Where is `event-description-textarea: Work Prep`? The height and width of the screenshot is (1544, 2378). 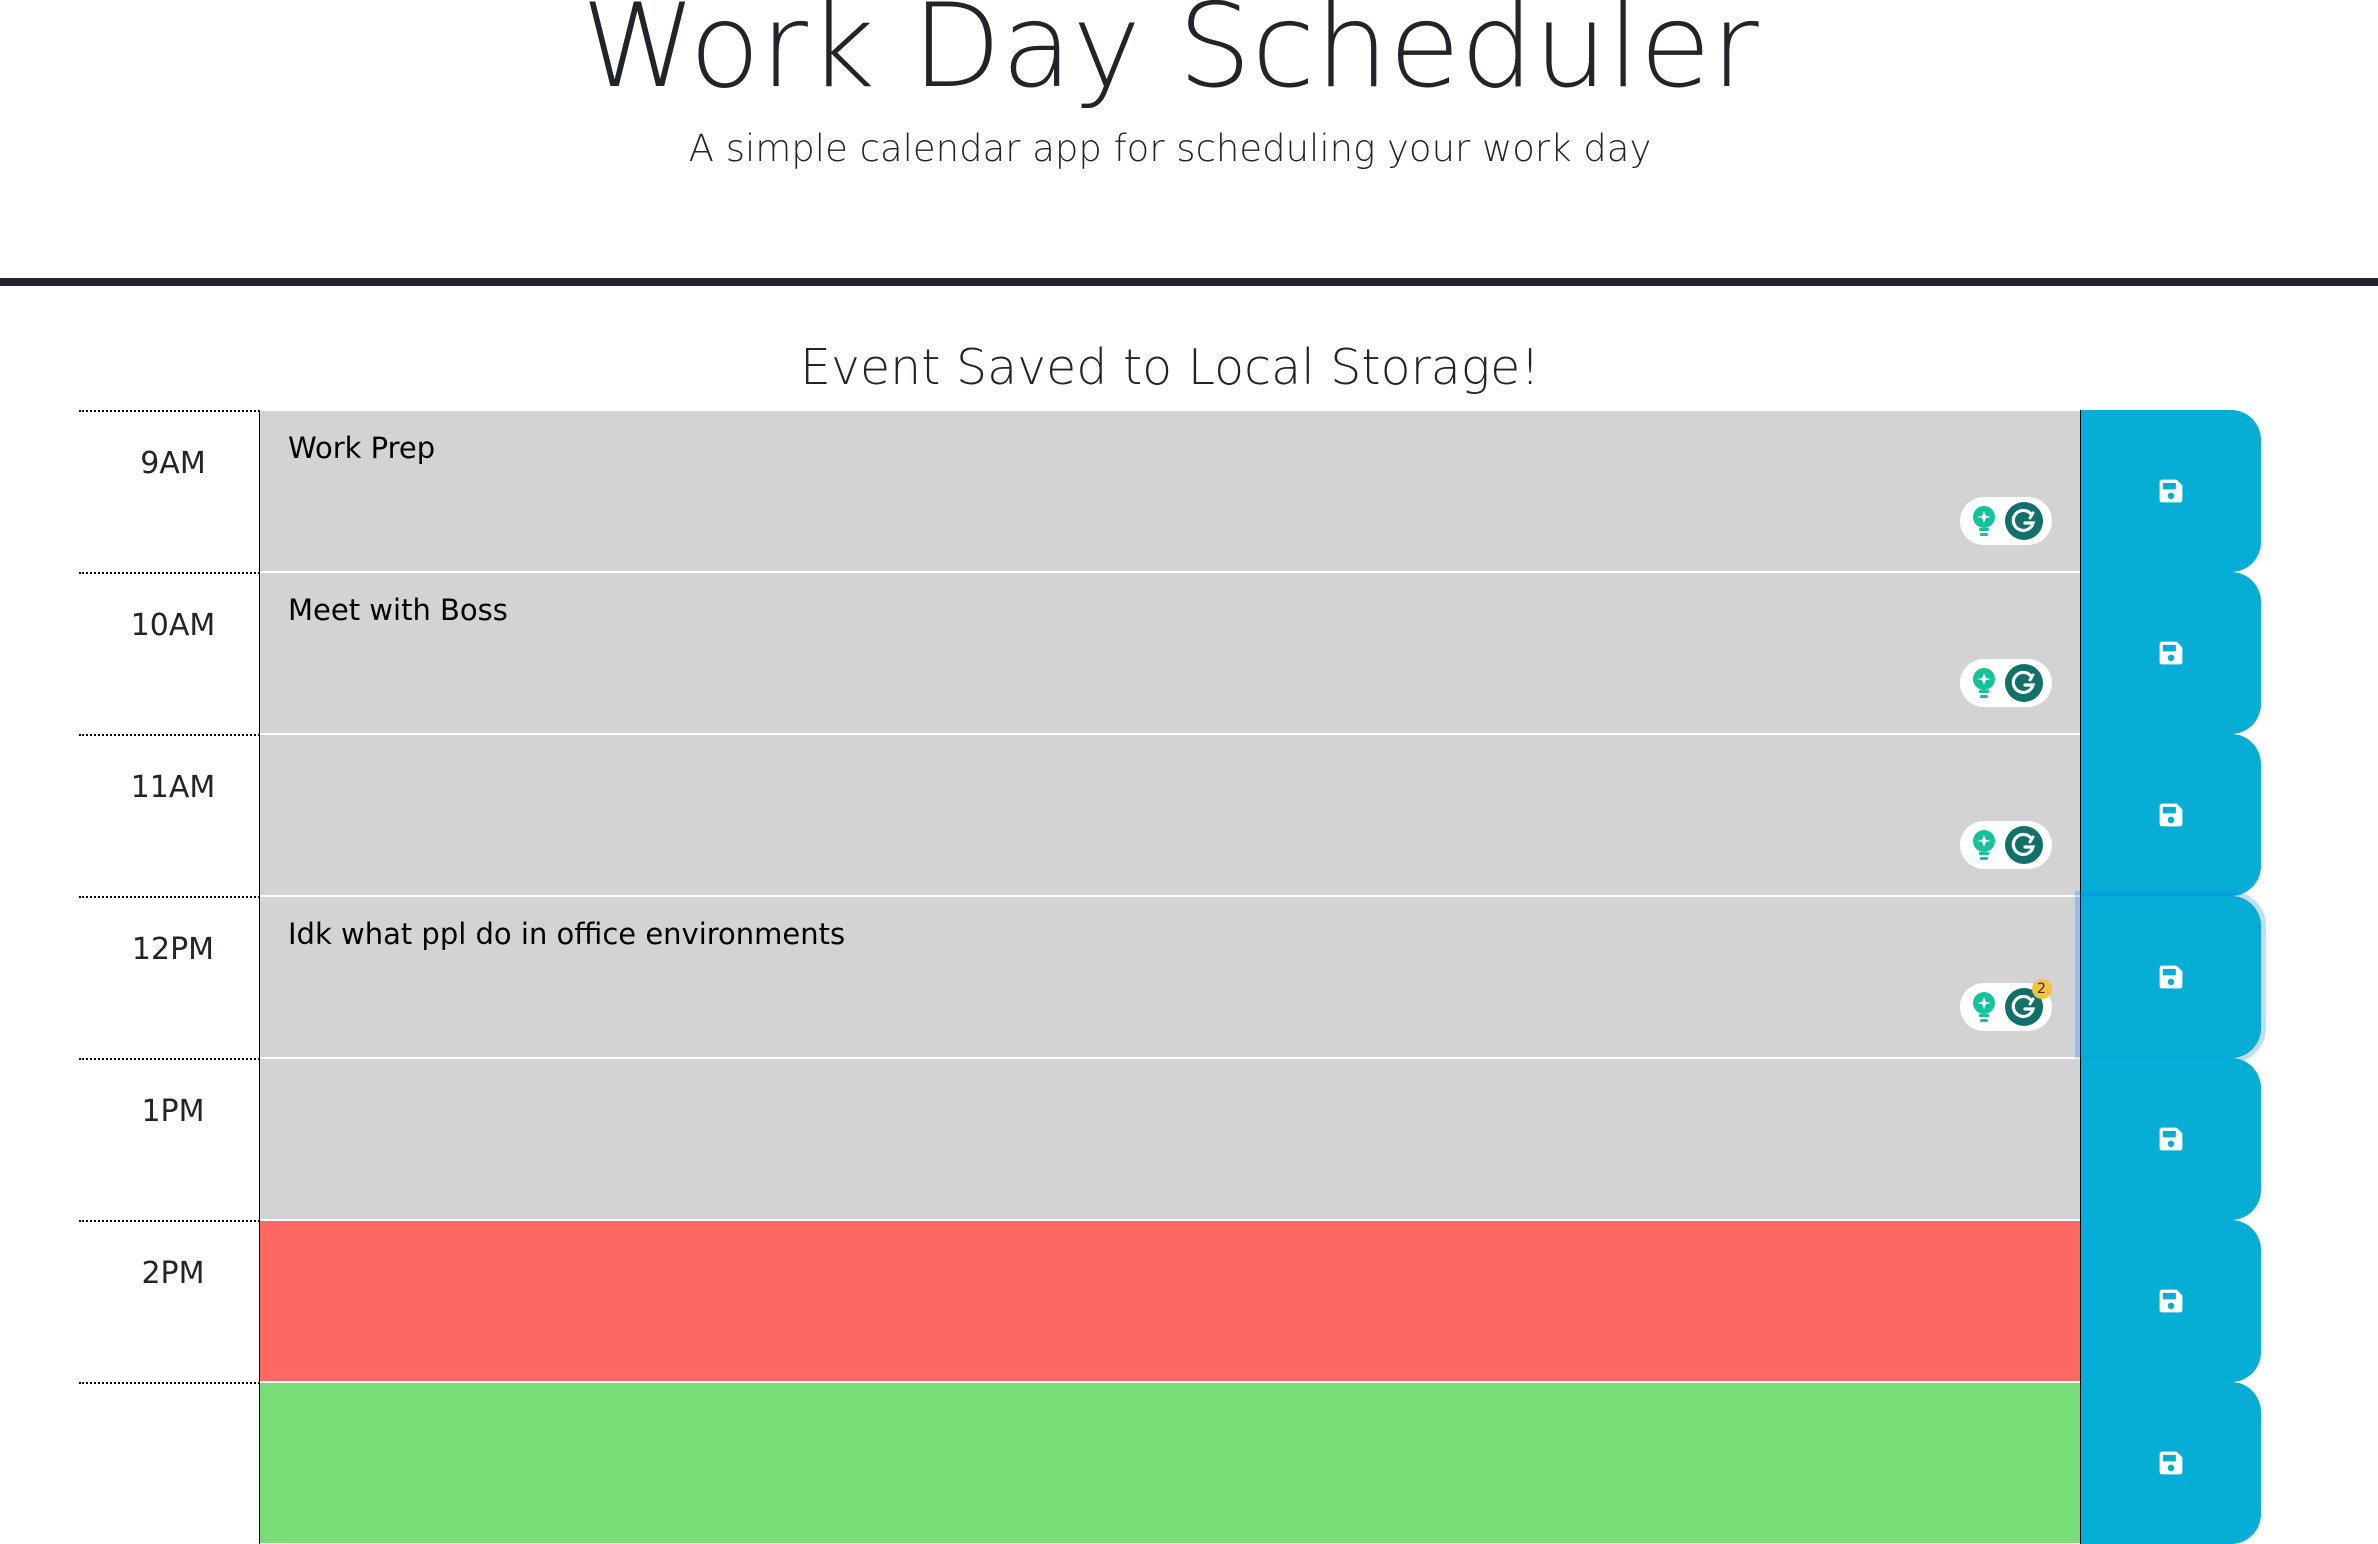 event-description-textarea: Work Prep is located at coordinates (1170, 491).